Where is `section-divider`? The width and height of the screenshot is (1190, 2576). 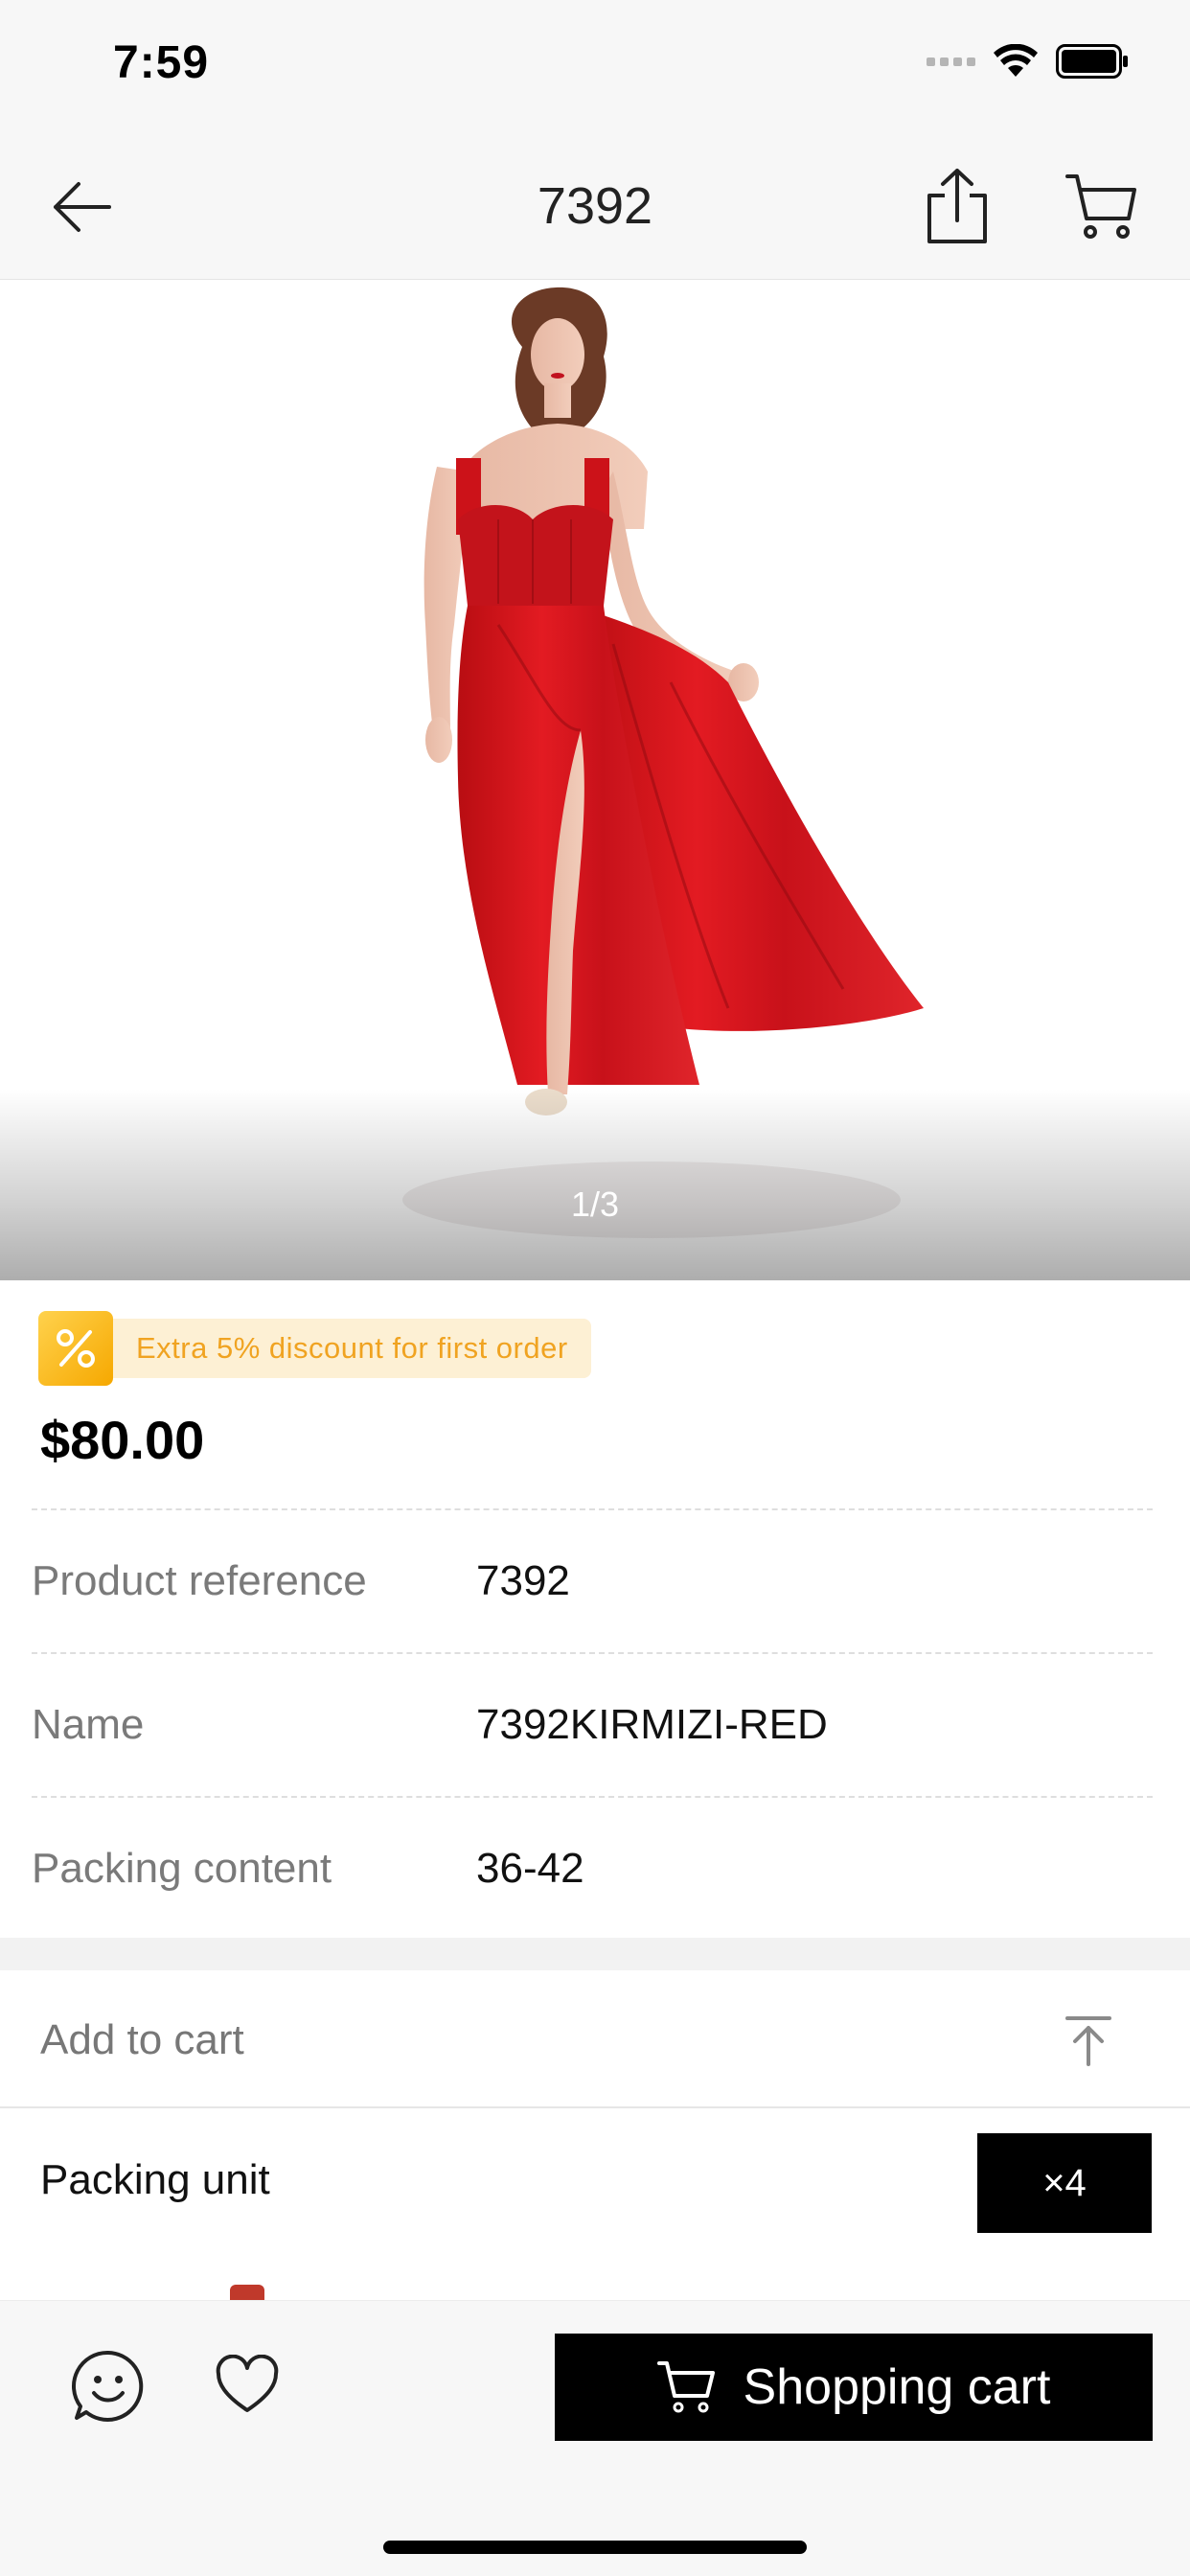
section-divider is located at coordinates (595, 1954).